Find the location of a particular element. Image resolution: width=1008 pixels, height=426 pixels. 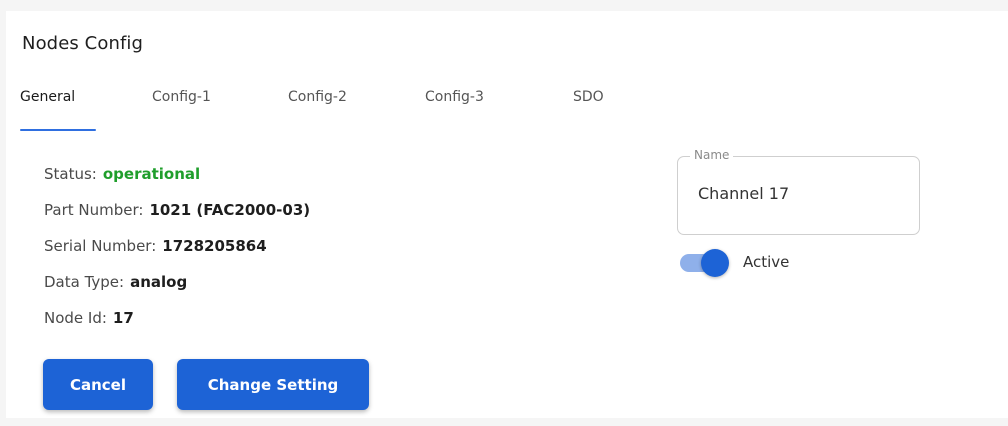

part-number-label: Part Number: is located at coordinates (94, 210).